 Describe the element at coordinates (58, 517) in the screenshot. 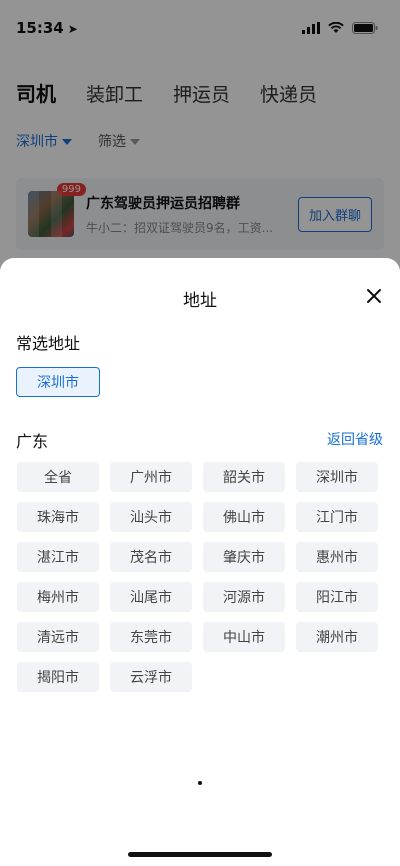

I see `city-chip: 珠海市` at that location.